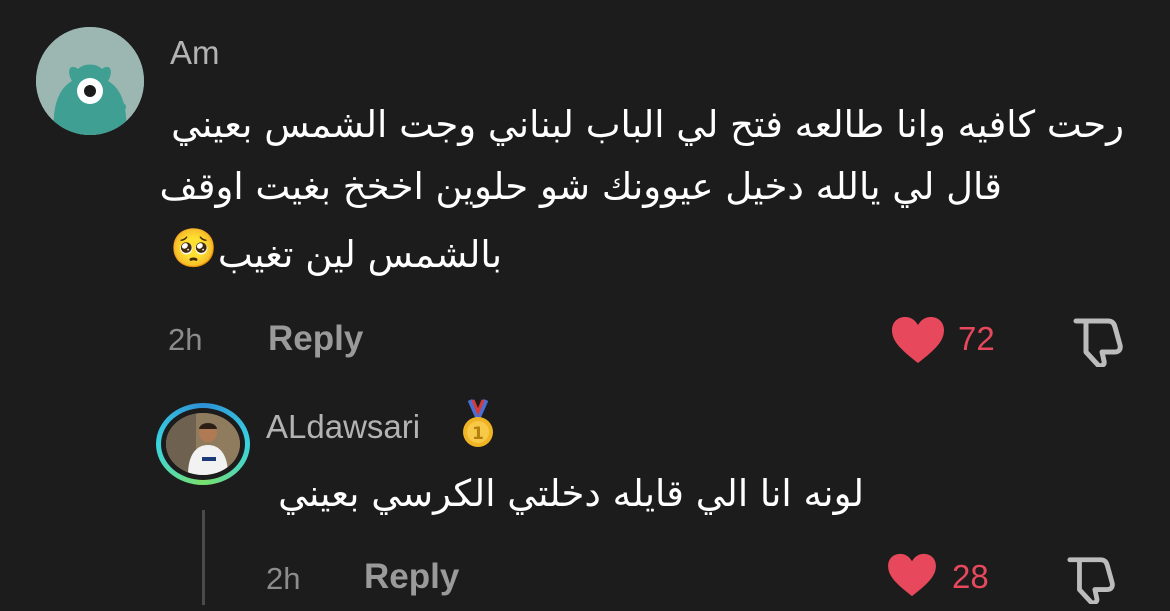  Describe the element at coordinates (970, 576) in the screenshot. I see `reply-like-count: 28` at that location.